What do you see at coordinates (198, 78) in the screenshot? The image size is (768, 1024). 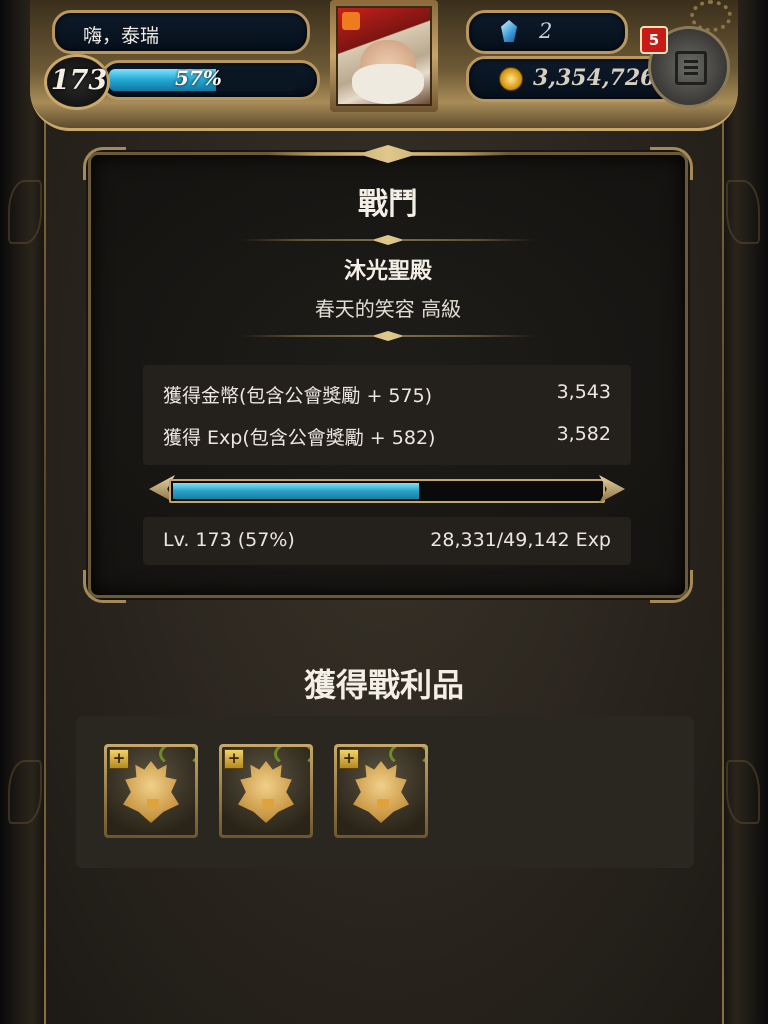 I see `exp-percent: 57%` at bounding box center [198, 78].